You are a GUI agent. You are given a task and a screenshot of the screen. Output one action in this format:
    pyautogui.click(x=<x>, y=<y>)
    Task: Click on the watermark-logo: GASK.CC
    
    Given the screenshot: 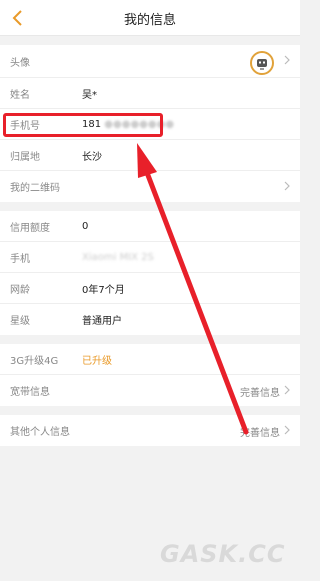 What is the action you would take?
    pyautogui.click(x=223, y=554)
    